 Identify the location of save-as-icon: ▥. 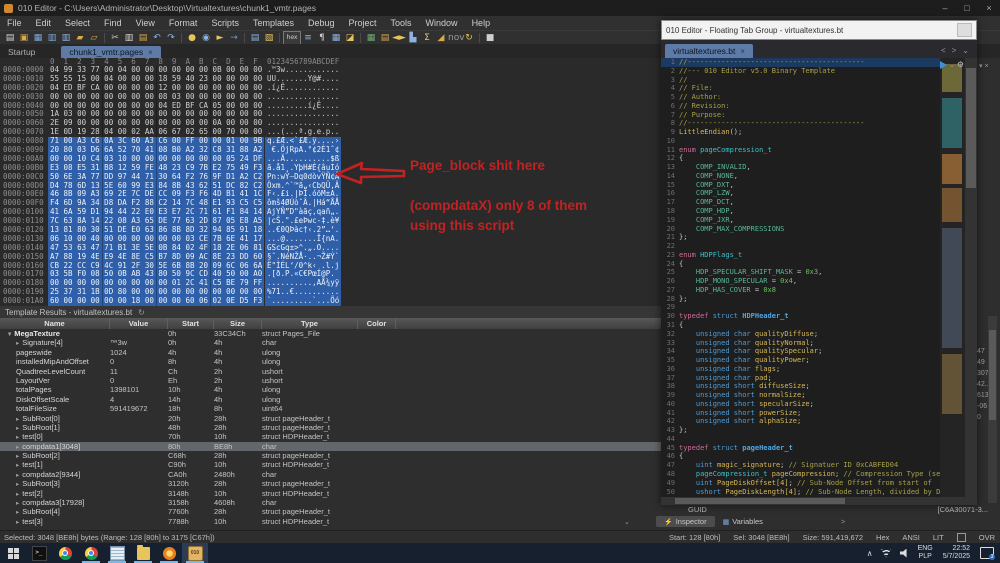
(52, 38).